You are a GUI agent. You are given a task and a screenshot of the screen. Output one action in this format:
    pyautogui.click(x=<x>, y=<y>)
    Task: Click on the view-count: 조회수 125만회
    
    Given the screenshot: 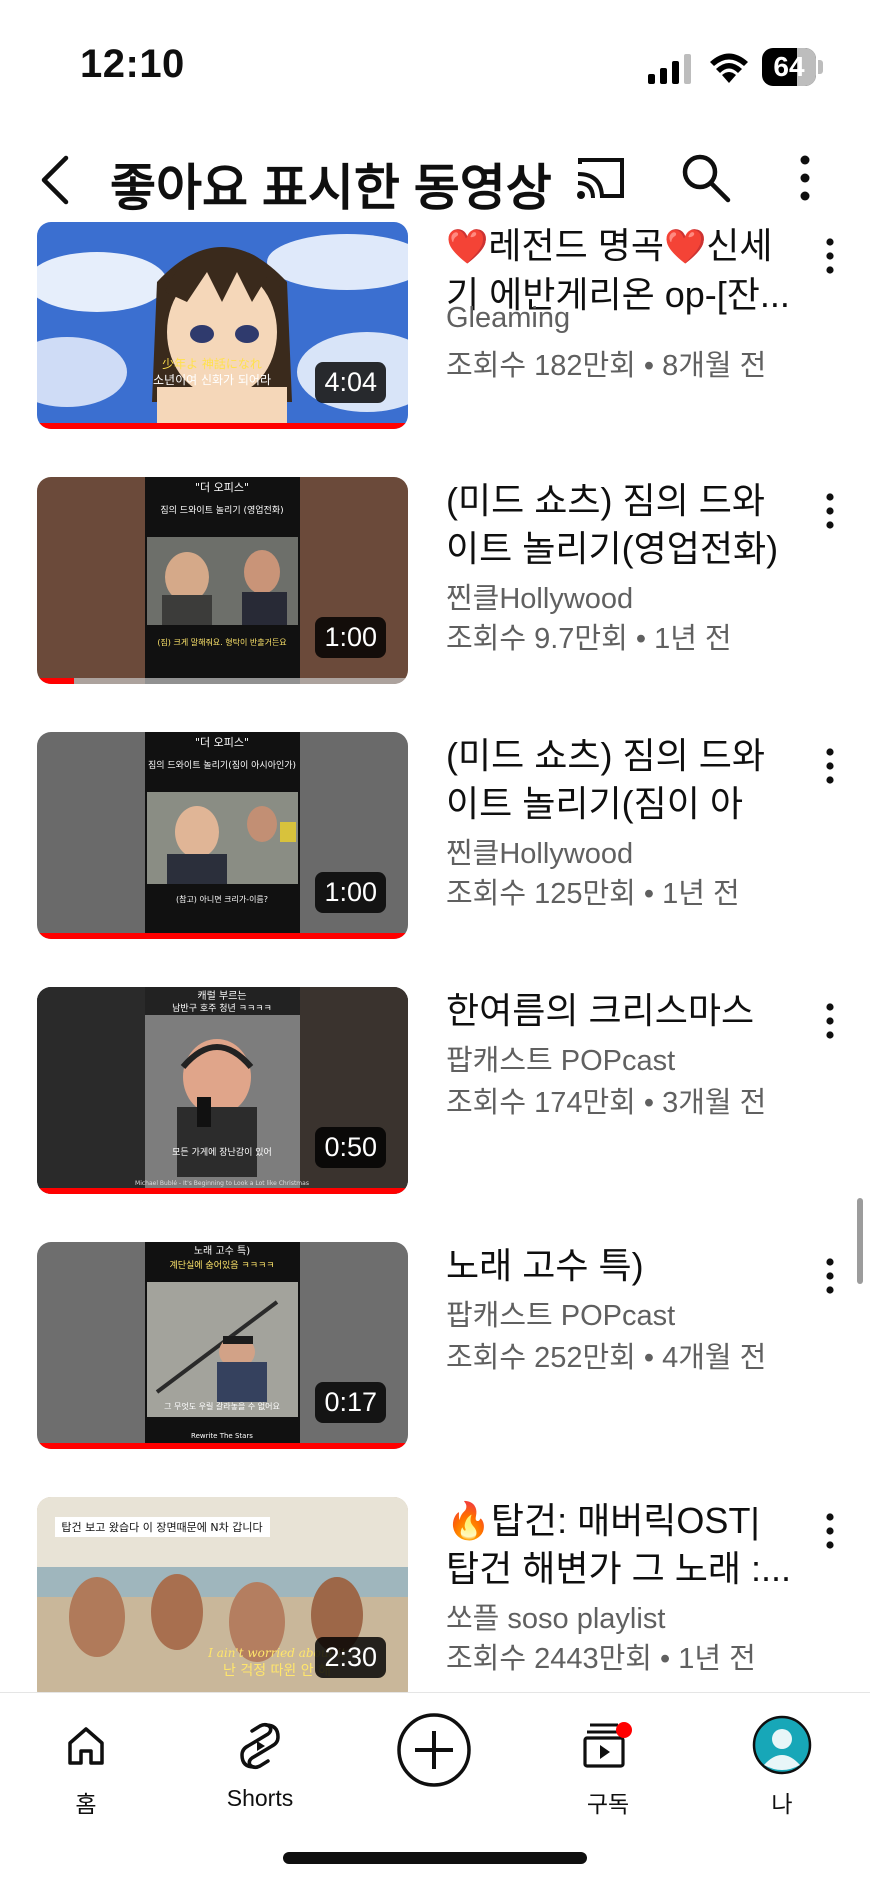 What is the action you would take?
    pyautogui.click(x=541, y=894)
    